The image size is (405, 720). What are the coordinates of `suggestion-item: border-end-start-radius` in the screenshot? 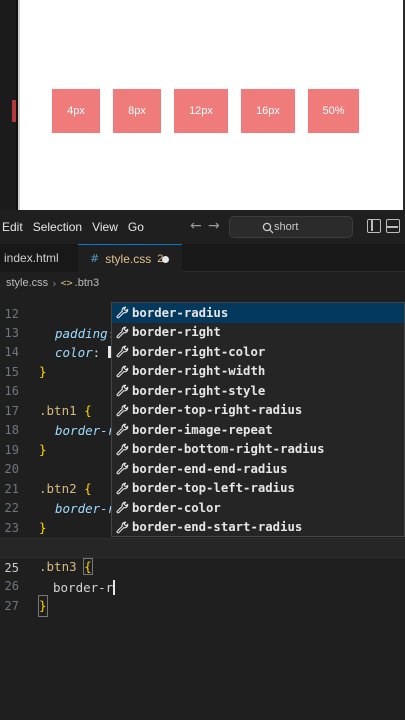 It's located at (258, 527).